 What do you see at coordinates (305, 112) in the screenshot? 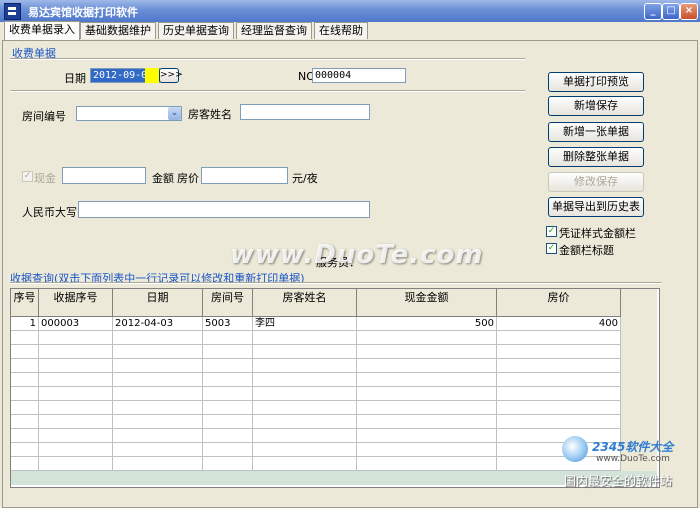
I see `guest-name-field` at bounding box center [305, 112].